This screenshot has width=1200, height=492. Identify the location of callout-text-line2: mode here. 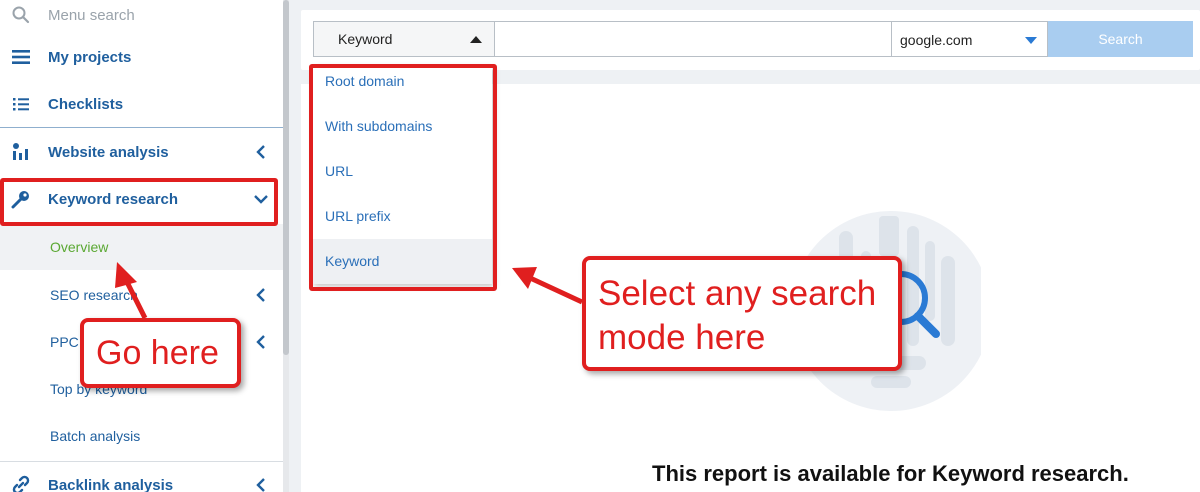
(682, 337).